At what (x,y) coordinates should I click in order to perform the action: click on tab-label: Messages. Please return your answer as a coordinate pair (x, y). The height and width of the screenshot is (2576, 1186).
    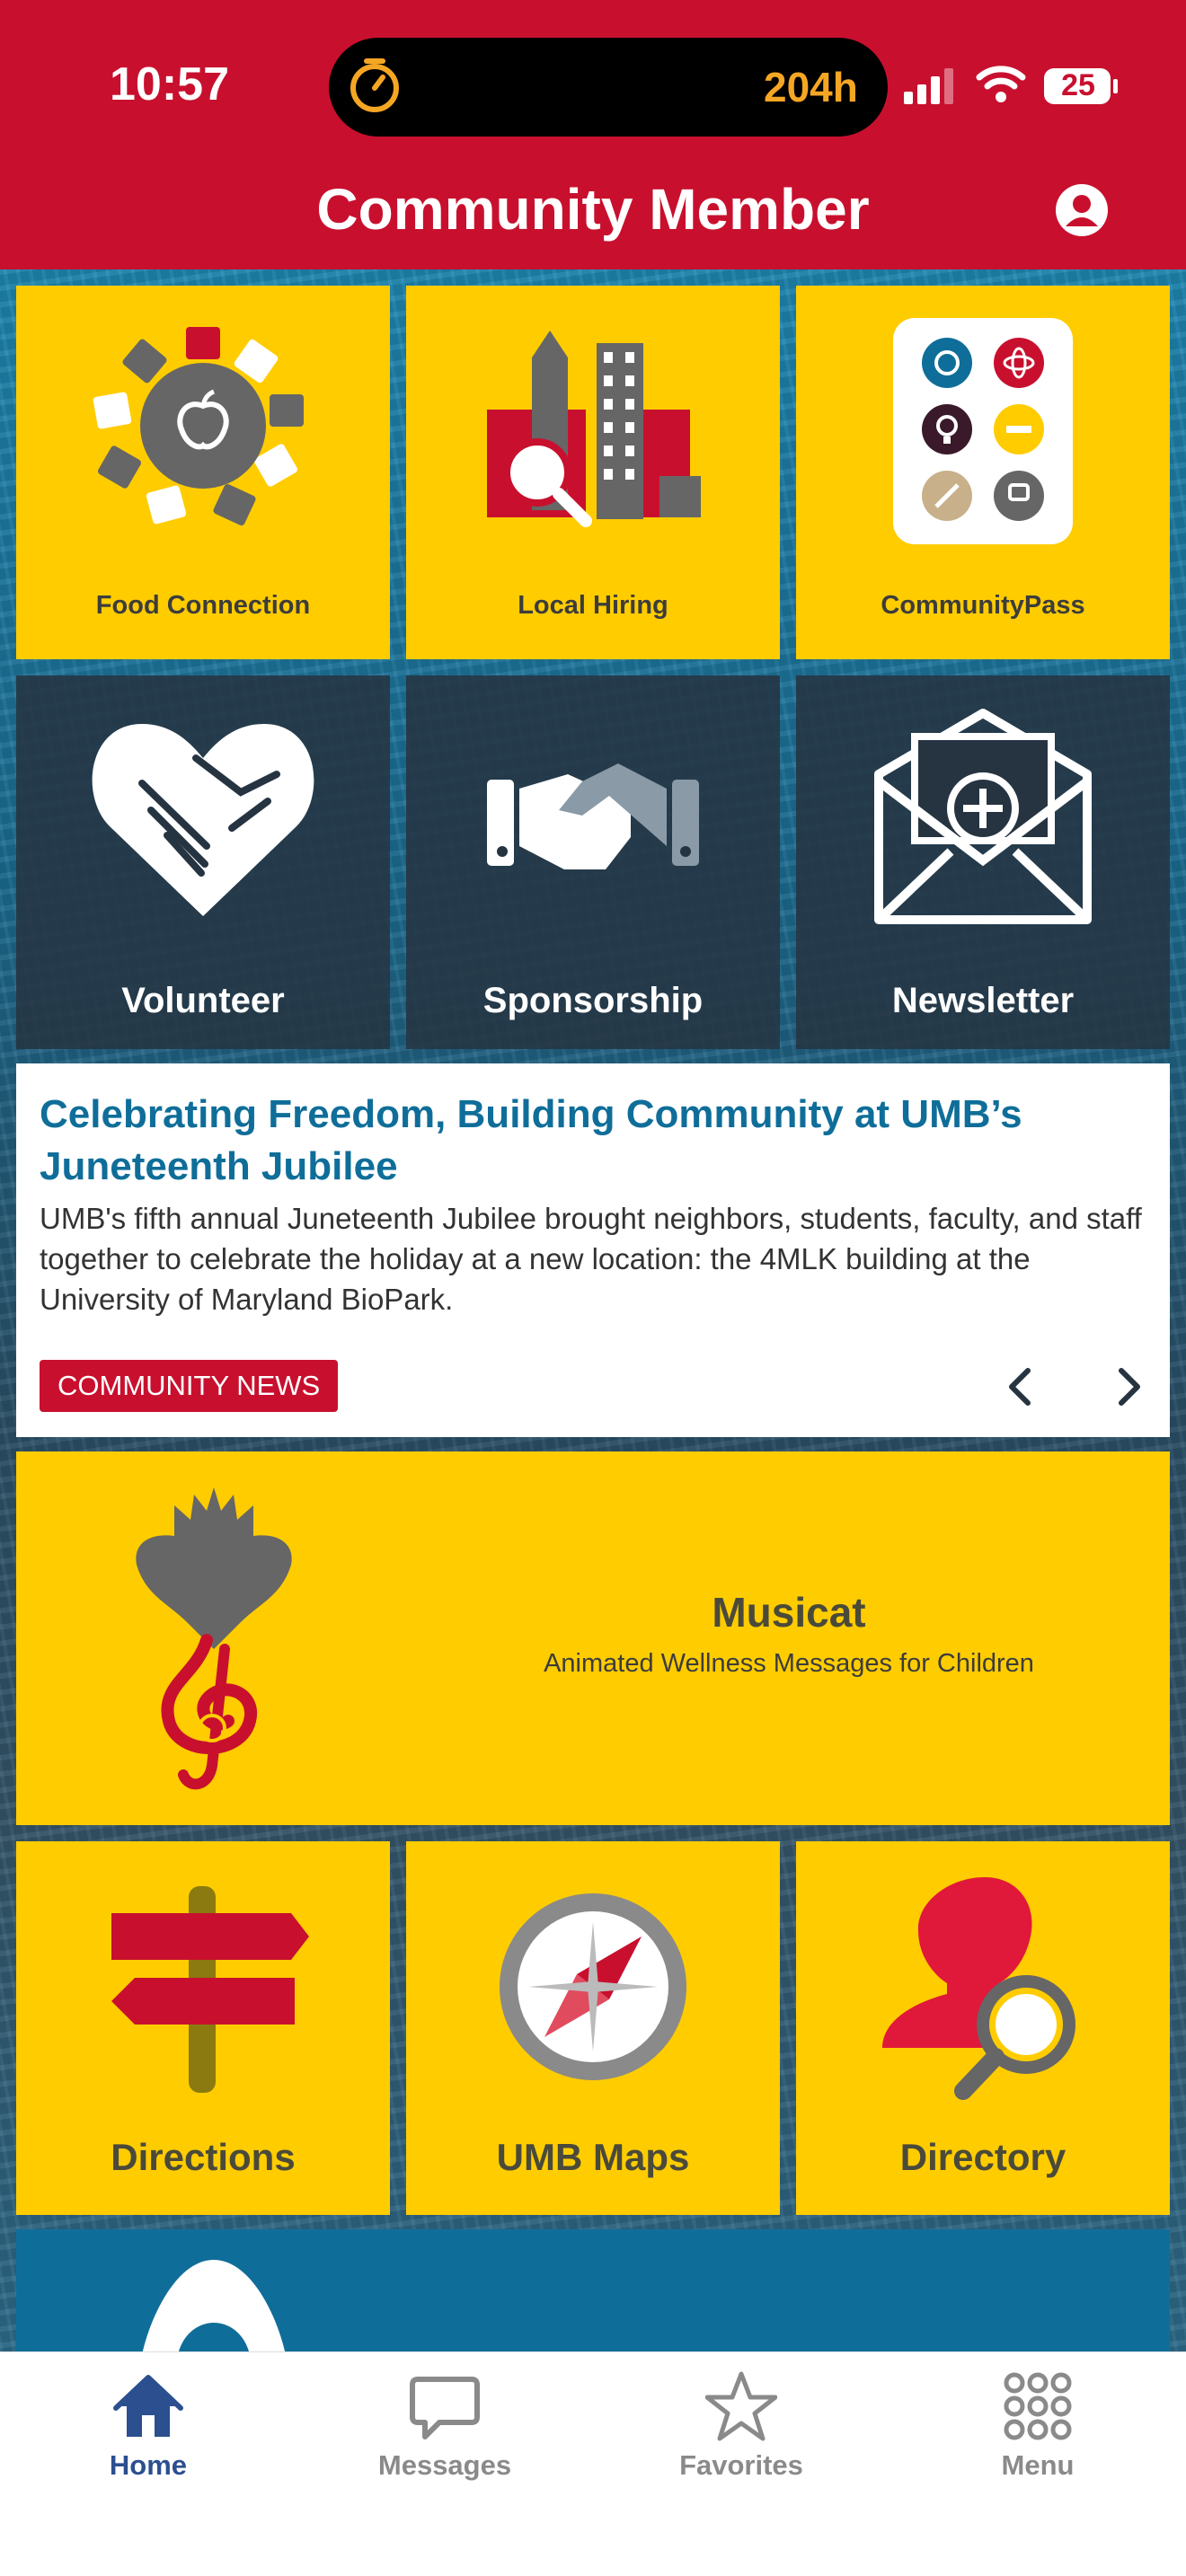
    Looking at the image, I should click on (444, 2465).